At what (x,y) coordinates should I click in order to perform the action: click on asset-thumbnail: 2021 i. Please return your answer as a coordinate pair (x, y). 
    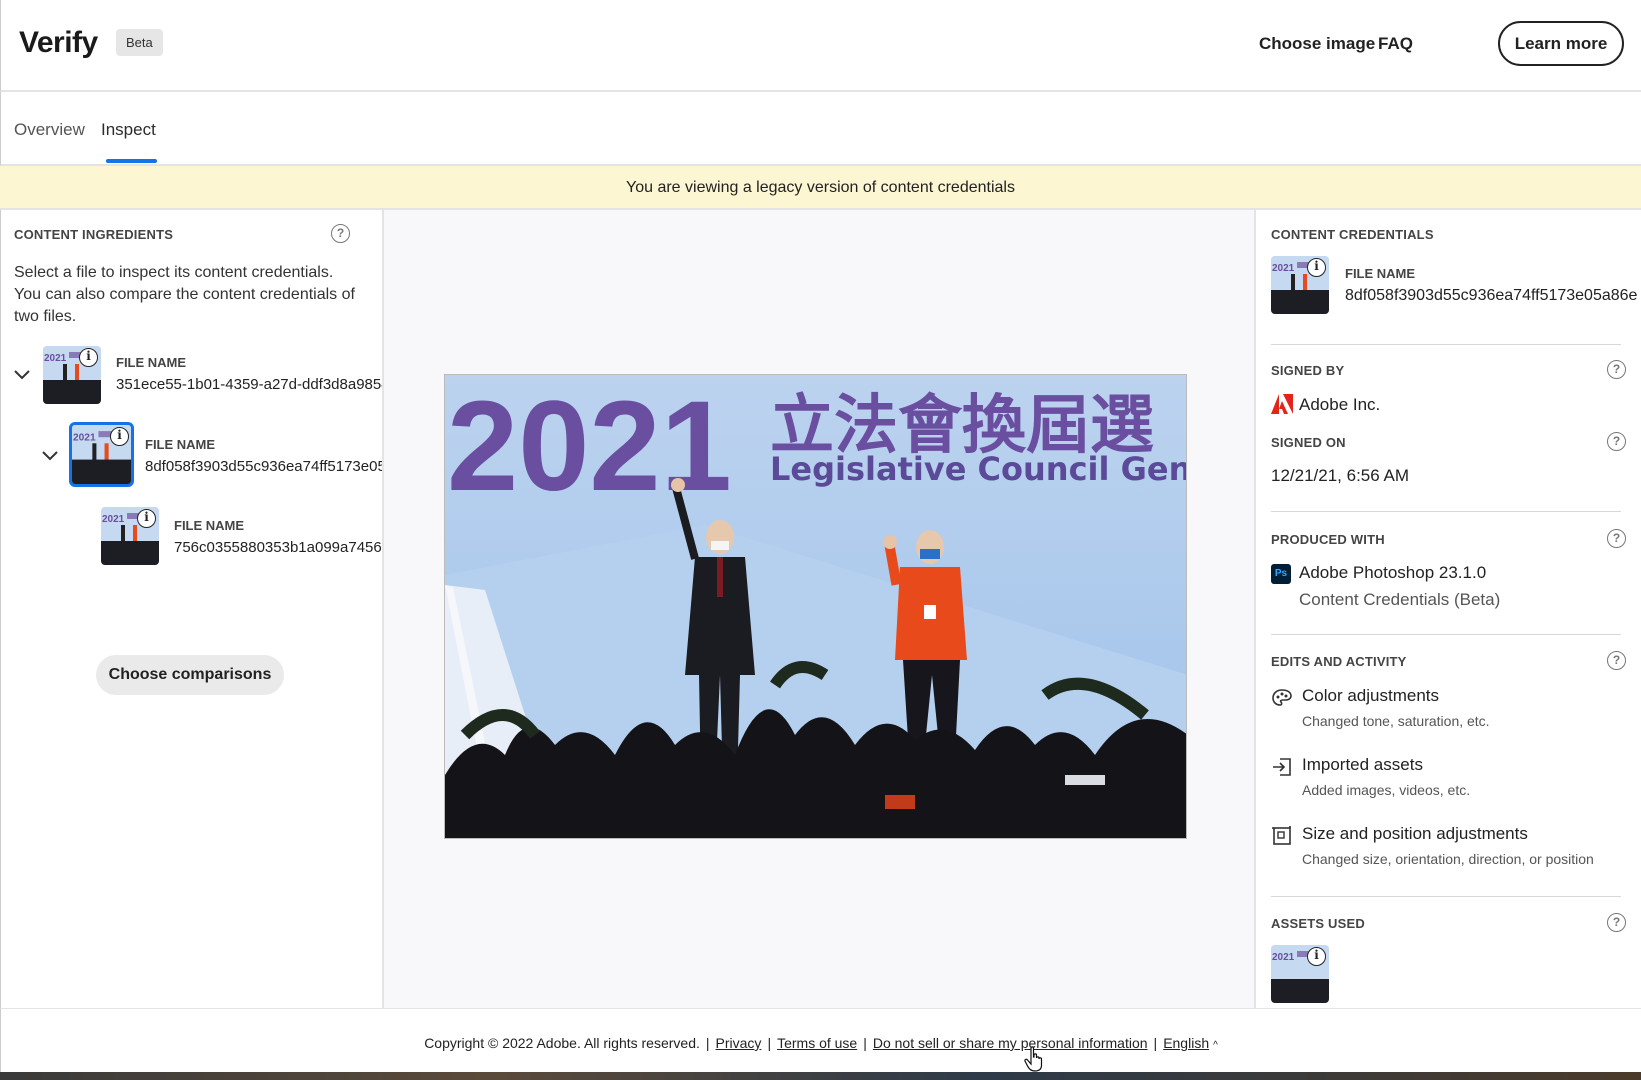
    Looking at the image, I should click on (1300, 974).